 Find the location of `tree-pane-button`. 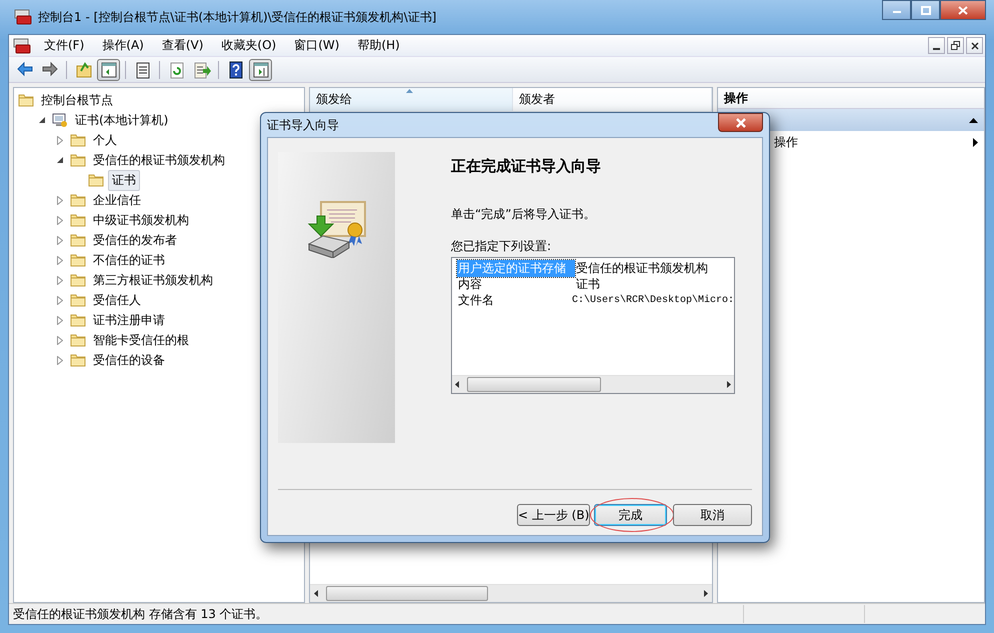

tree-pane-button is located at coordinates (108, 69).